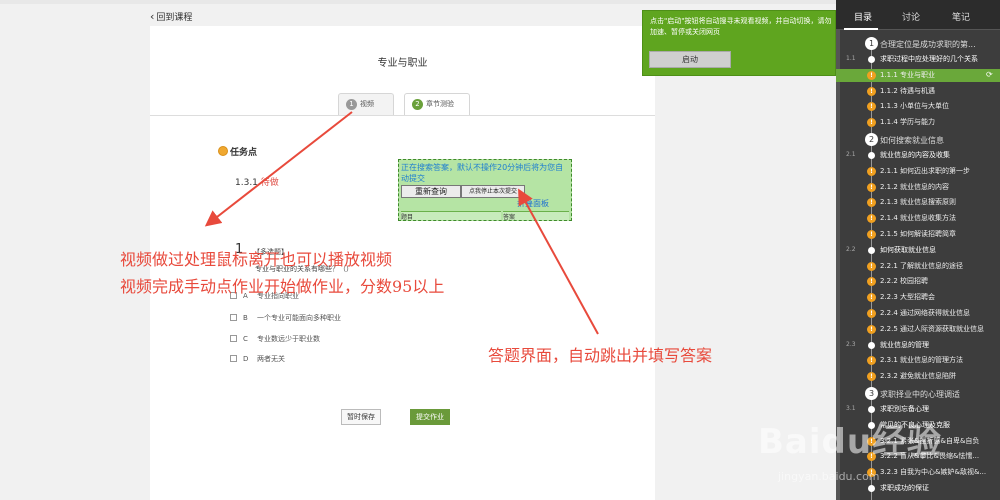 This screenshot has height=500, width=1000. Describe the element at coordinates (908, 122) in the screenshot. I see `toc-label: 1.1.4 学历与能力` at that location.